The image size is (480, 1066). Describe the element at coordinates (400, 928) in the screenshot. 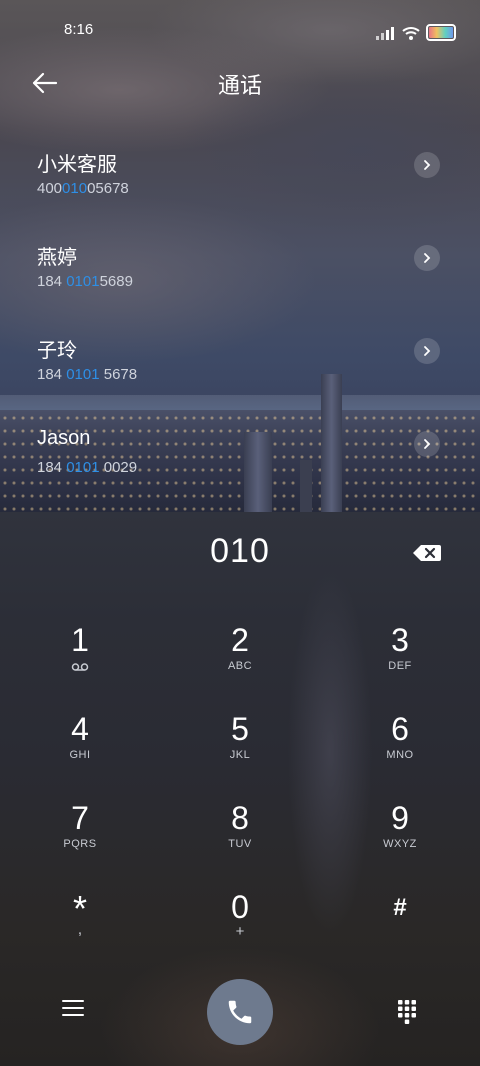

I see `key-hash: #` at that location.